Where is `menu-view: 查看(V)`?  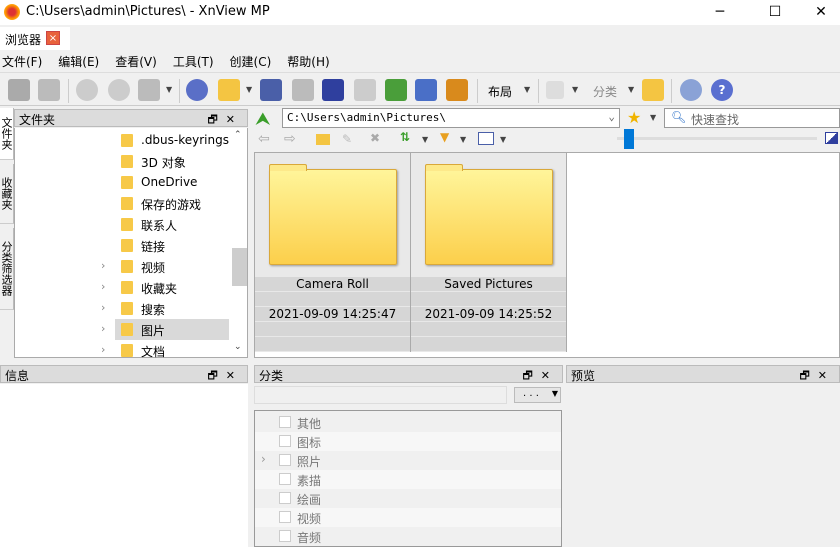 menu-view: 查看(V) is located at coordinates (135, 61).